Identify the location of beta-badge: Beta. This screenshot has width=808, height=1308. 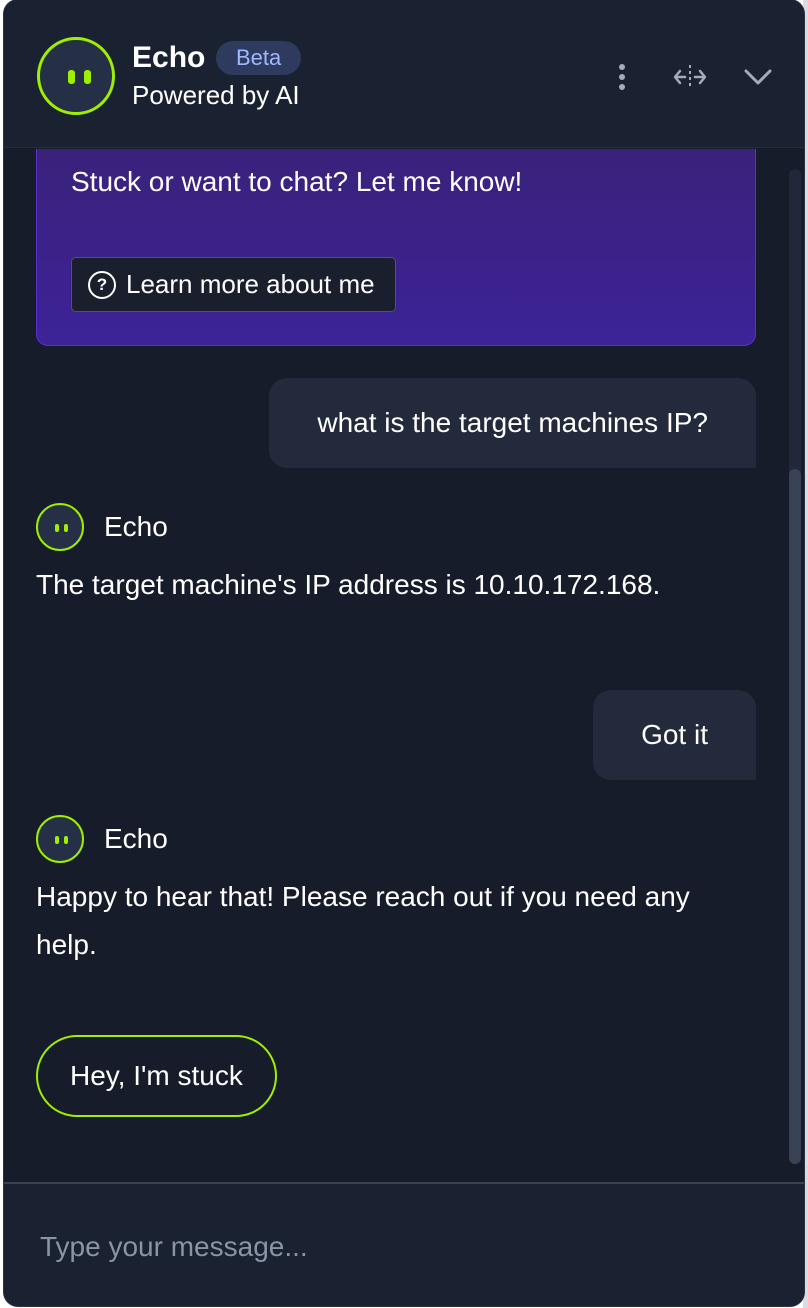
(259, 58).